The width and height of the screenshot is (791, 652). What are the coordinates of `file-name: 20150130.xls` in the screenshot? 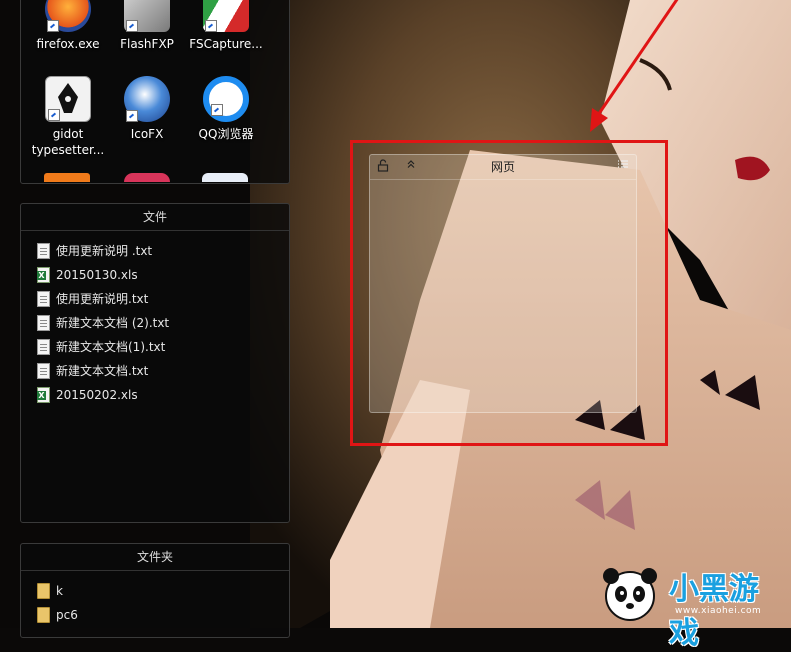 It's located at (97, 275).